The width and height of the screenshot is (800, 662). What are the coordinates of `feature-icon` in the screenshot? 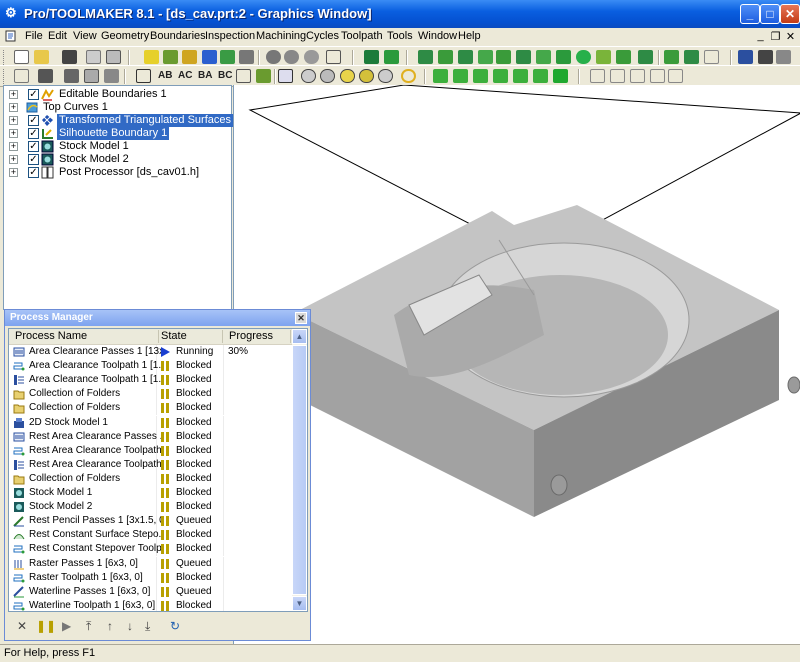 It's located at (209, 57).